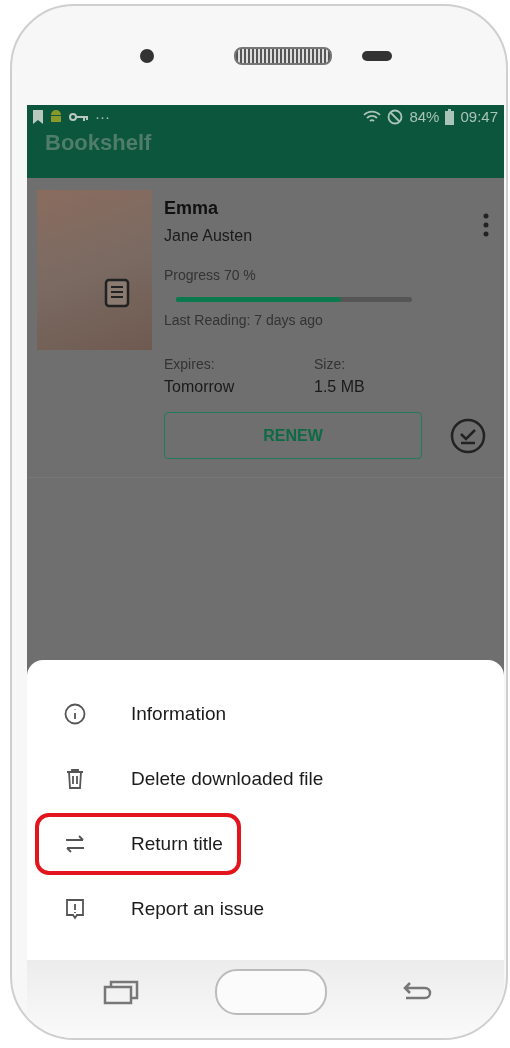  Describe the element at coordinates (75, 909) in the screenshot. I see `report-icon` at that location.